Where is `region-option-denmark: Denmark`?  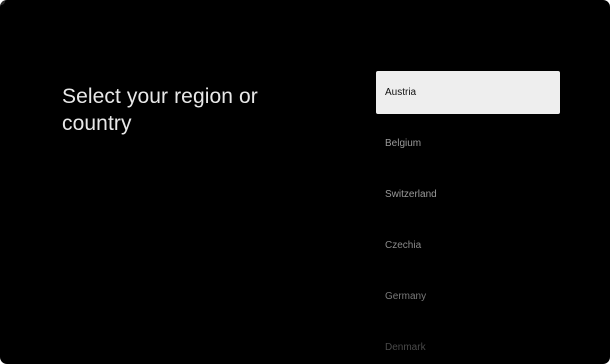 region-option-denmark: Denmark is located at coordinates (468, 345).